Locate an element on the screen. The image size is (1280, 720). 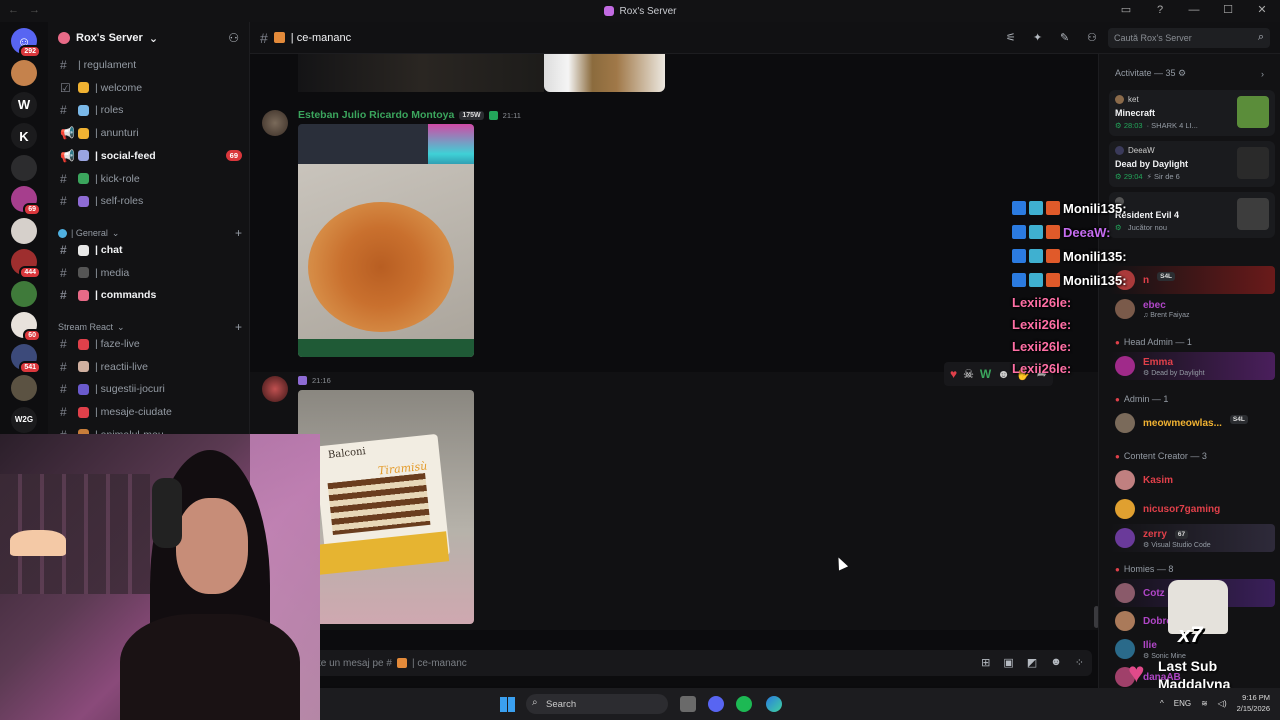
gift-icon: ⊞ is located at coordinates (985, 662).